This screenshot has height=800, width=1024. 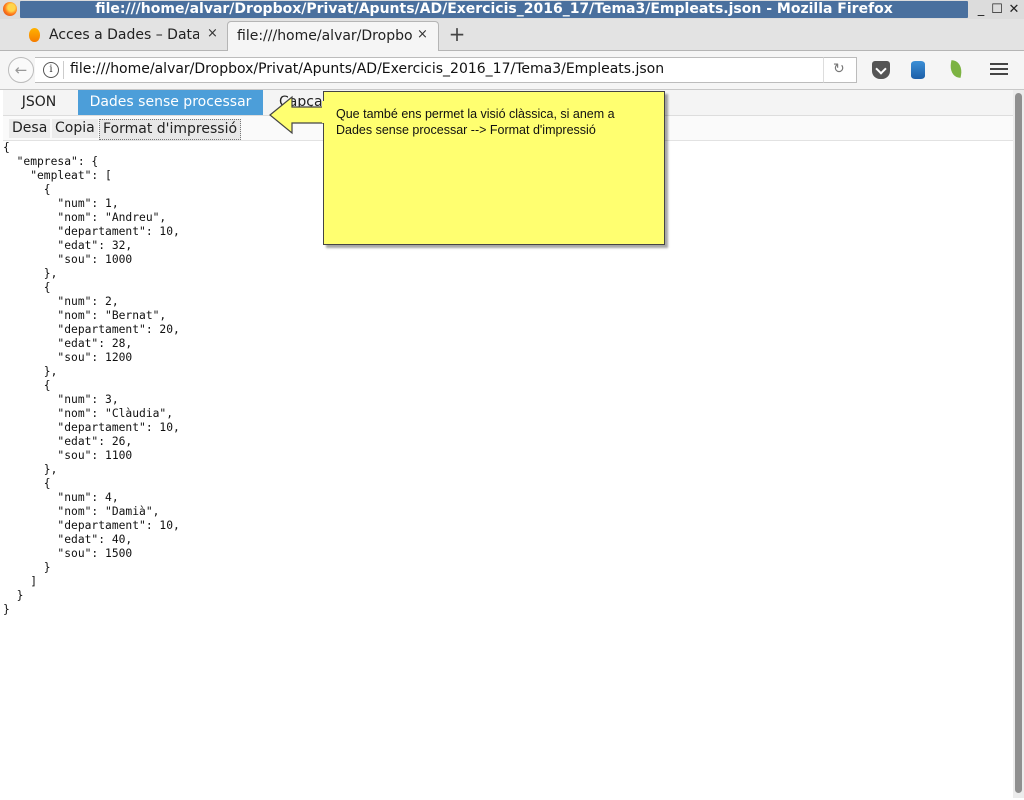 I want to click on pocket-icon, so click(x=881, y=70).